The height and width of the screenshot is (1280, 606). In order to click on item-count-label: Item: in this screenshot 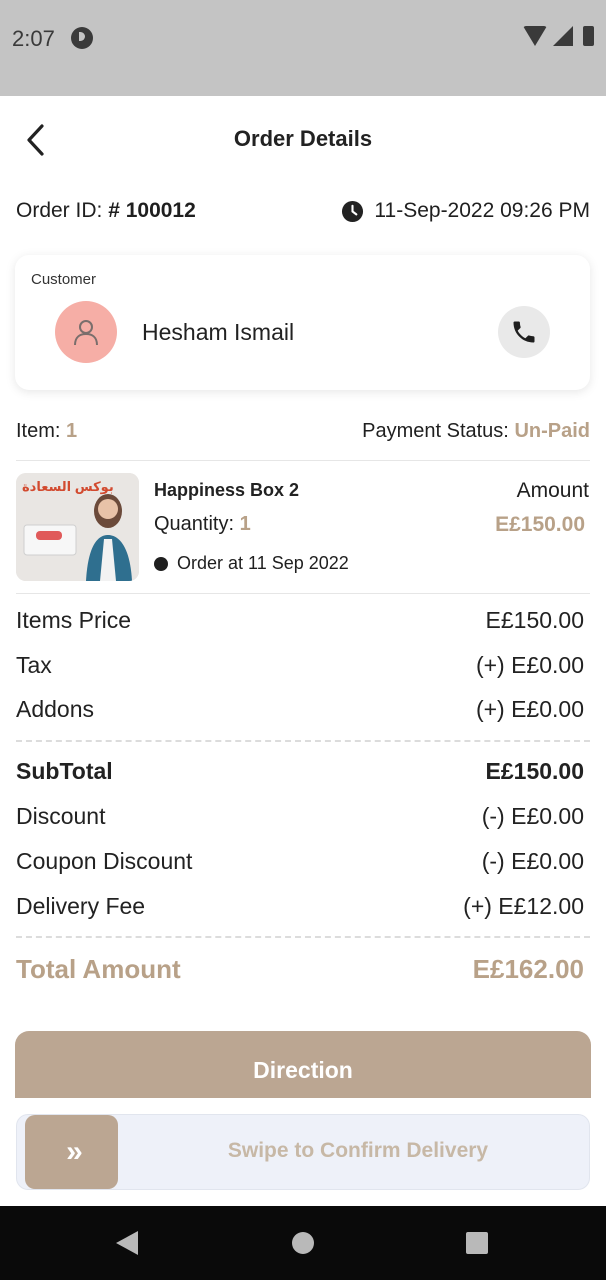, I will do `click(38, 431)`.